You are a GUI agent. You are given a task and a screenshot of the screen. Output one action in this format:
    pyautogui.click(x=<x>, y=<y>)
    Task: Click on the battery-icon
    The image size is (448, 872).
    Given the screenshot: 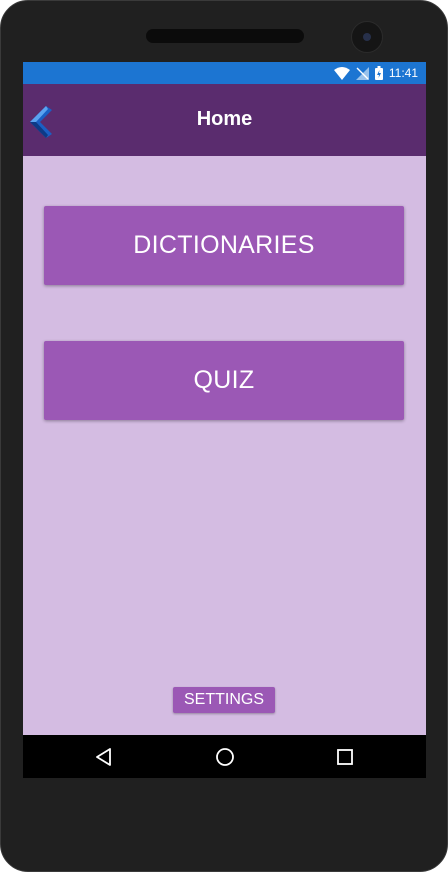 What is the action you would take?
    pyautogui.click(x=378, y=73)
    